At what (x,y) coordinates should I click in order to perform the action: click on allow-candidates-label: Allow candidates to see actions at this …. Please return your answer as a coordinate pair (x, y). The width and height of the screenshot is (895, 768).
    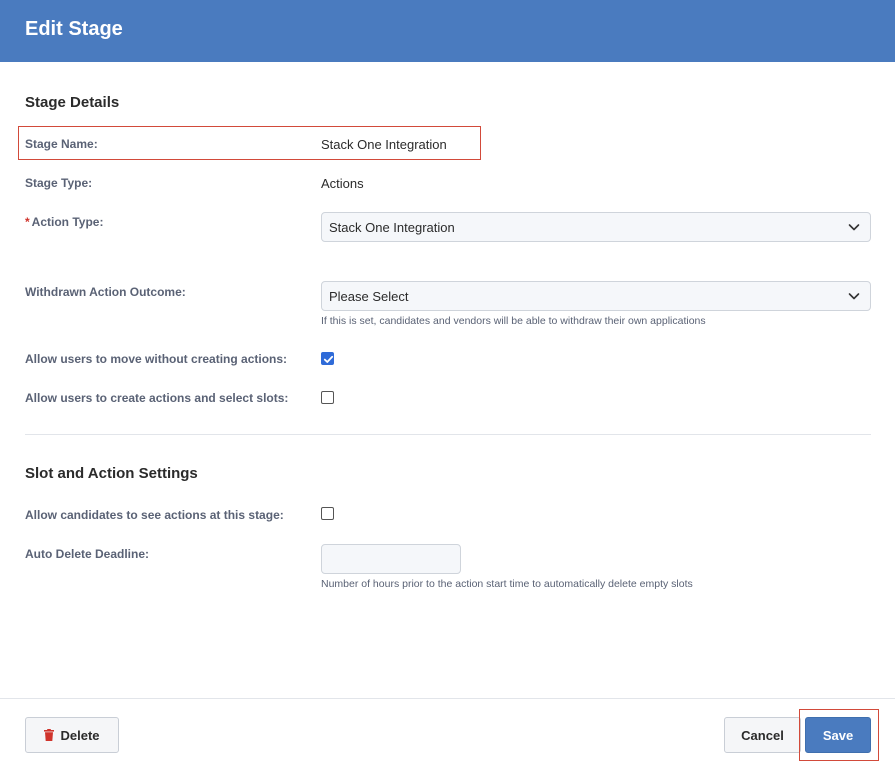
    Looking at the image, I should click on (154, 515).